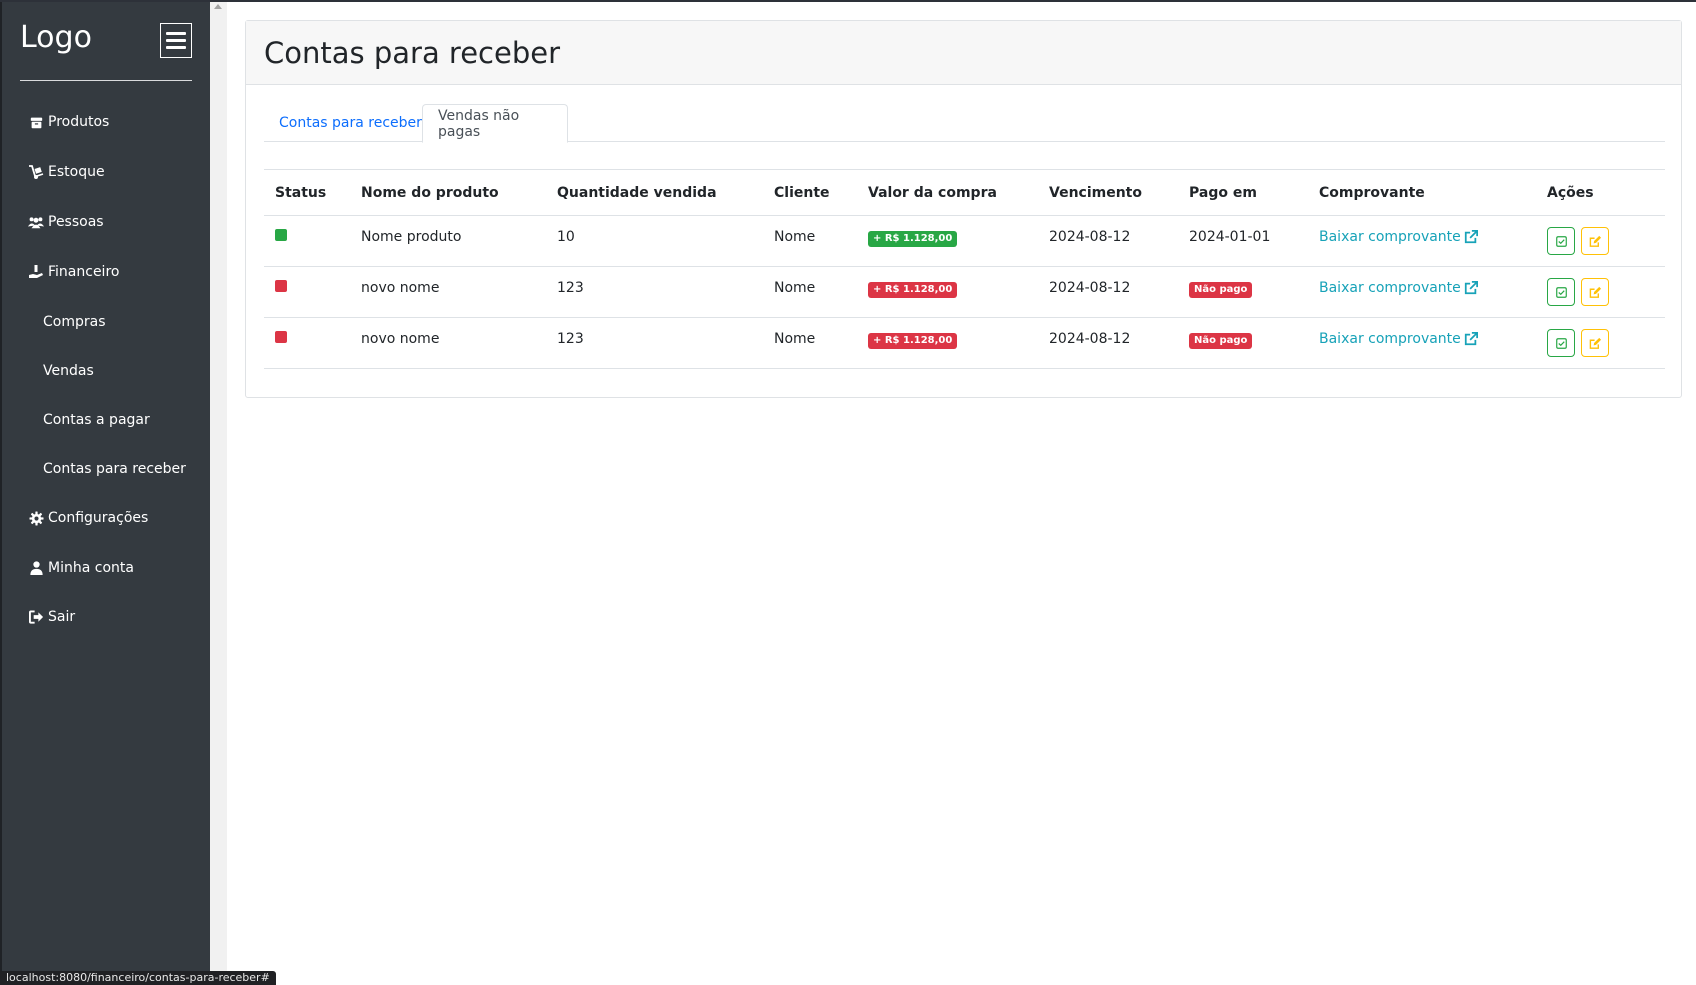 The height and width of the screenshot is (985, 1696). Describe the element at coordinates (66, 172) in the screenshot. I see `sidebar-item-estoque: Estoque` at that location.